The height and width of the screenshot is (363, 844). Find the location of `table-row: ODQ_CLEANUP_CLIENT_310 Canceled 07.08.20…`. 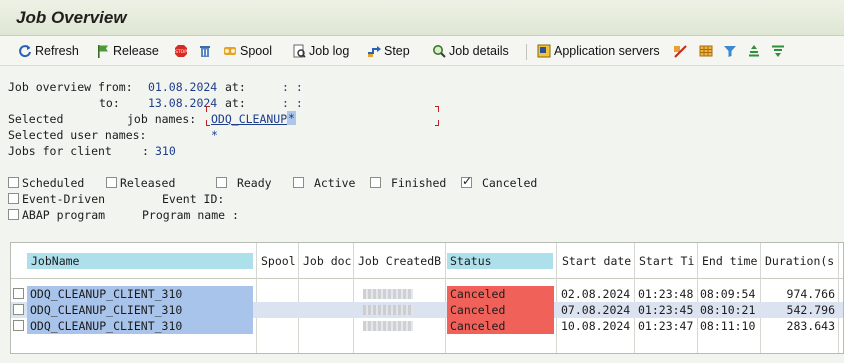

table-row: ODQ_CLEANUP_CLIENT_310 Canceled 07.08.20… is located at coordinates (427, 310).